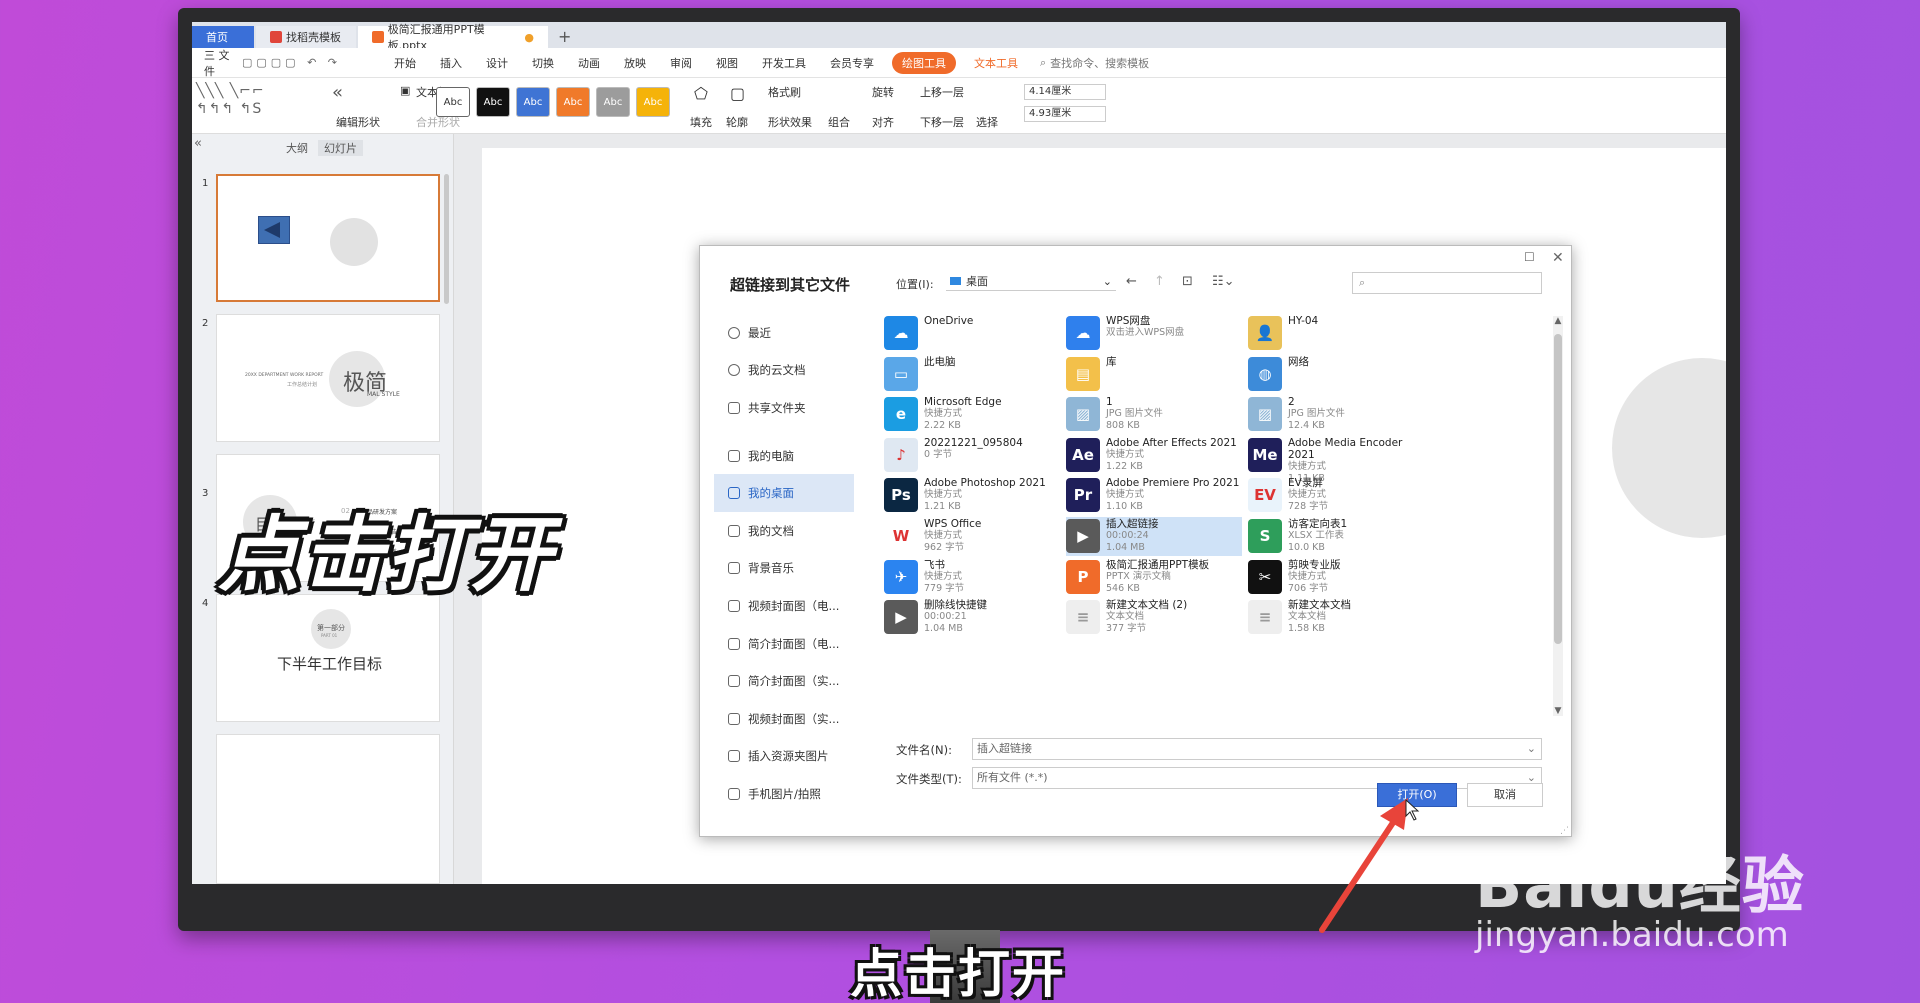  I want to click on tab-document: 极简汇报通用PPT模板.pptx ●, so click(453, 37).